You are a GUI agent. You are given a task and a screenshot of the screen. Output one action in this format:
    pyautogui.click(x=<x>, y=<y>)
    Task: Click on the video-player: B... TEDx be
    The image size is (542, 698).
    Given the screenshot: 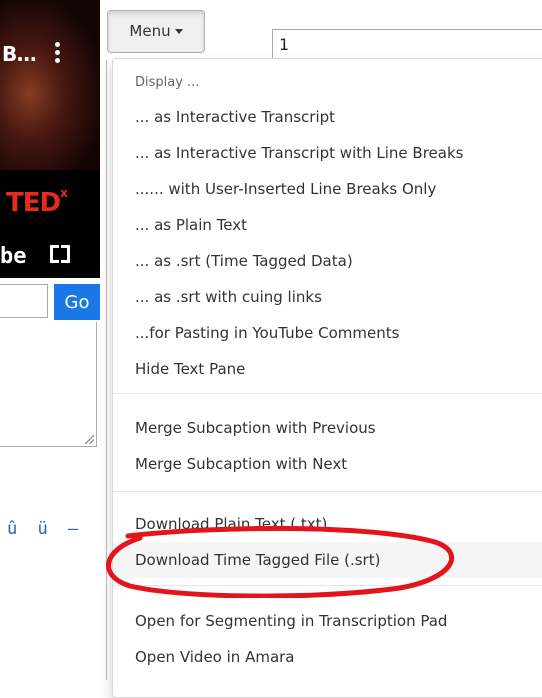 What is the action you would take?
    pyautogui.click(x=50, y=139)
    